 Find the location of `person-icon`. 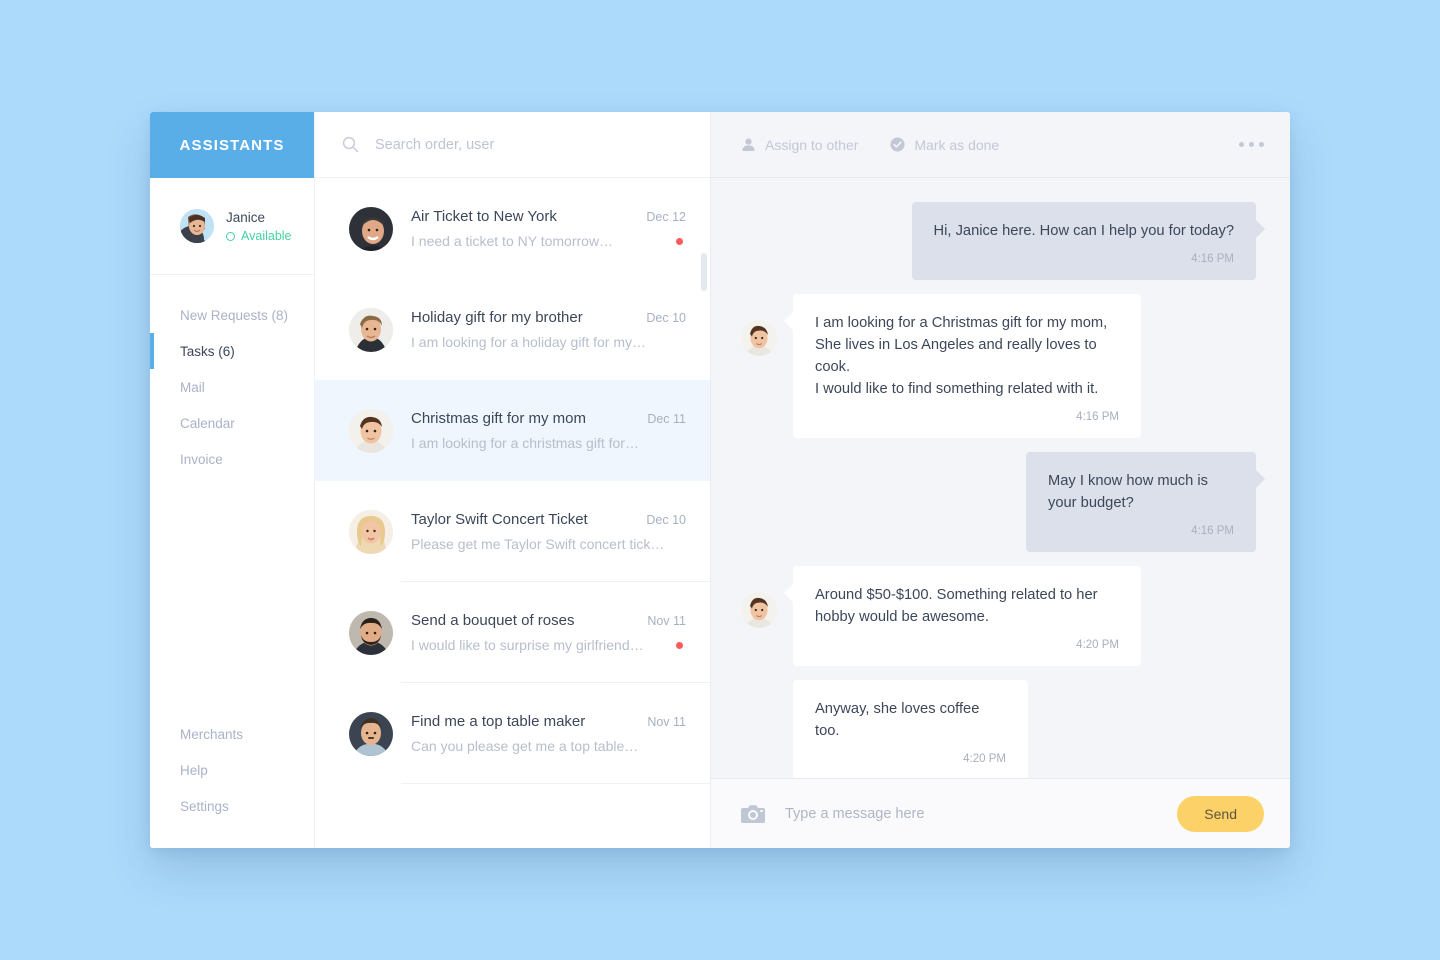

person-icon is located at coordinates (748, 144).